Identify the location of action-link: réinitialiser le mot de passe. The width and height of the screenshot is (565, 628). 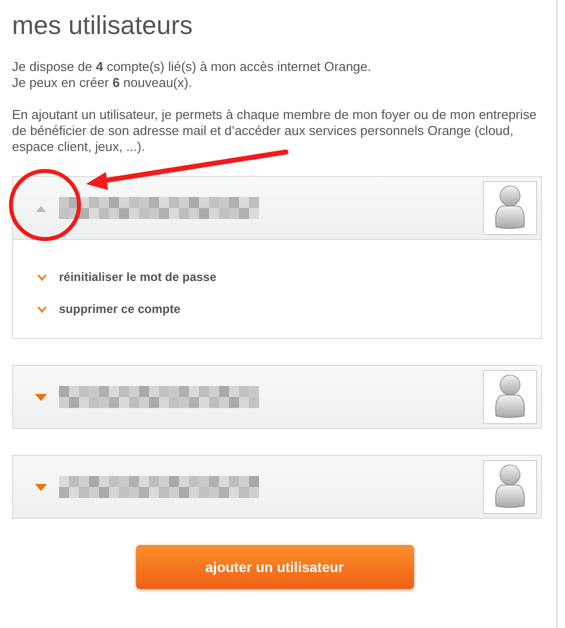
(137, 277).